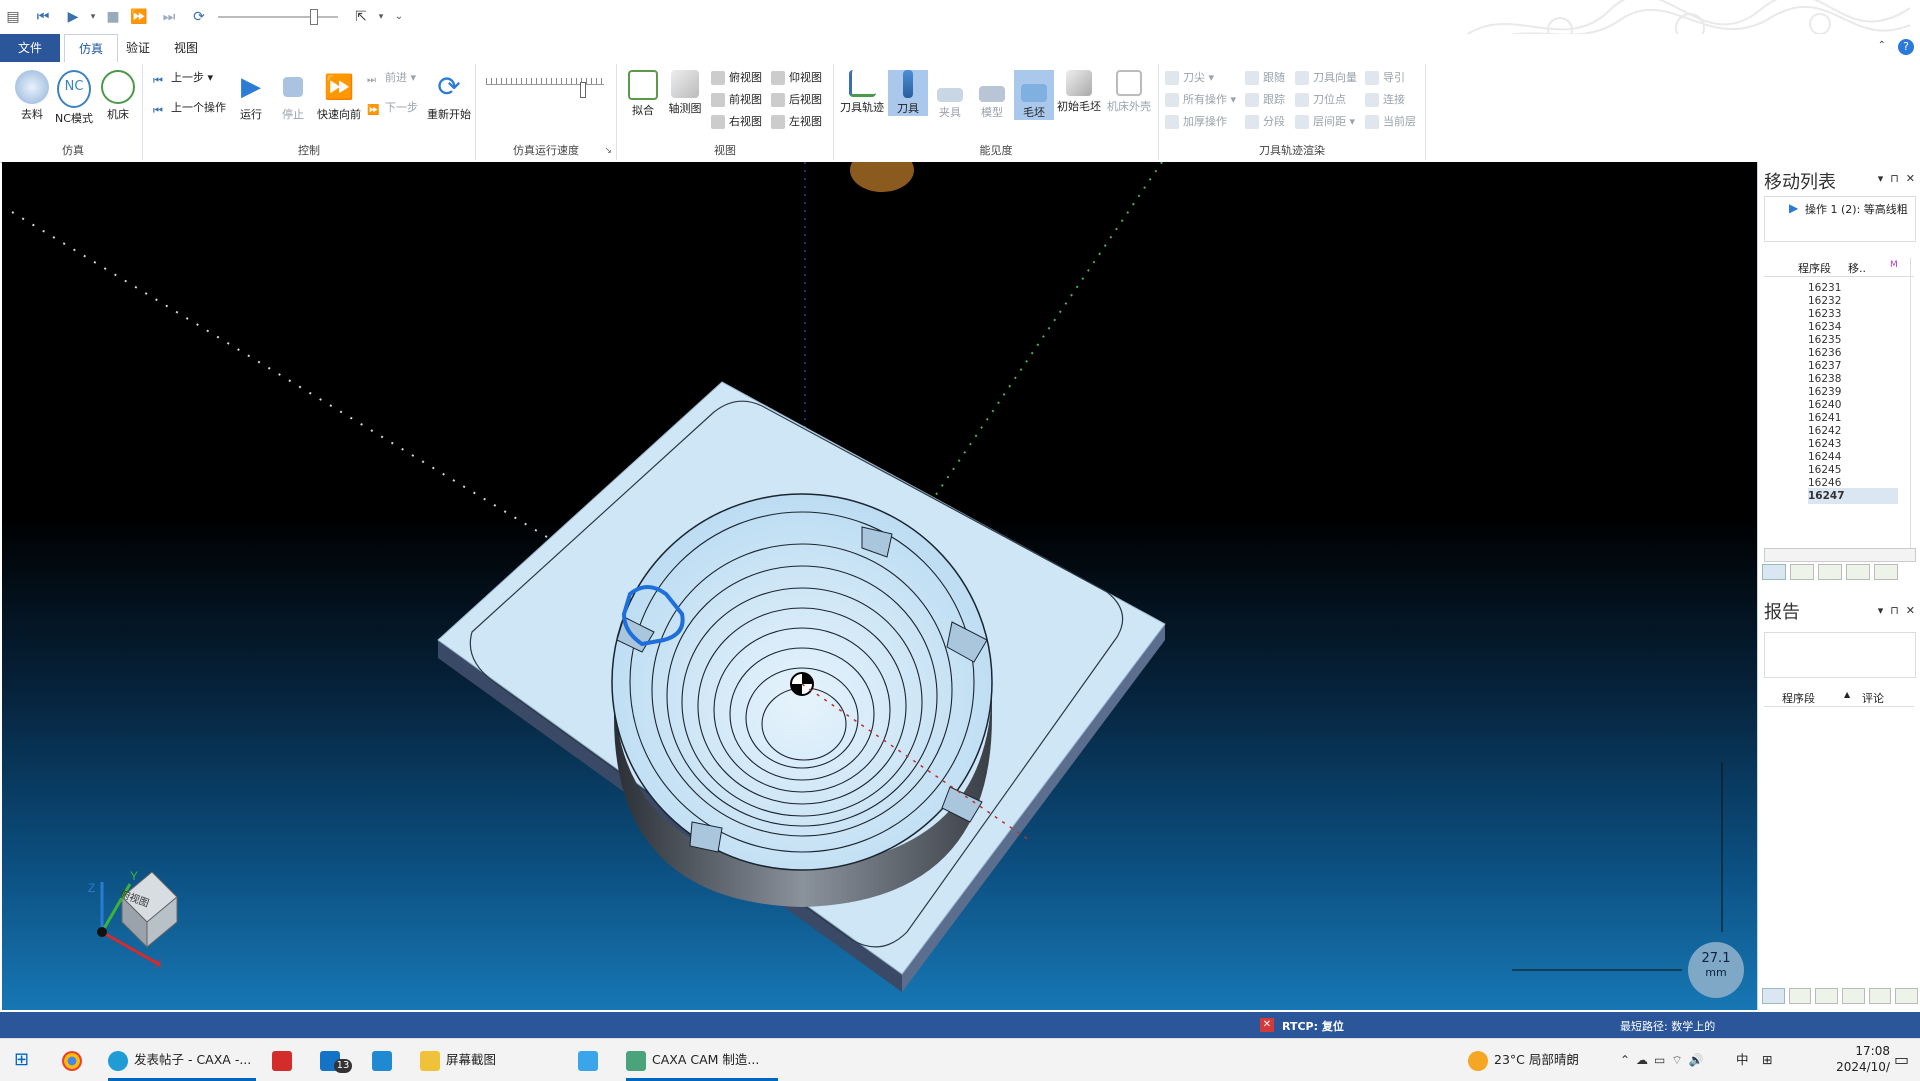 The height and width of the screenshot is (1081, 1920). I want to click on media-app, so click(591, 1060).